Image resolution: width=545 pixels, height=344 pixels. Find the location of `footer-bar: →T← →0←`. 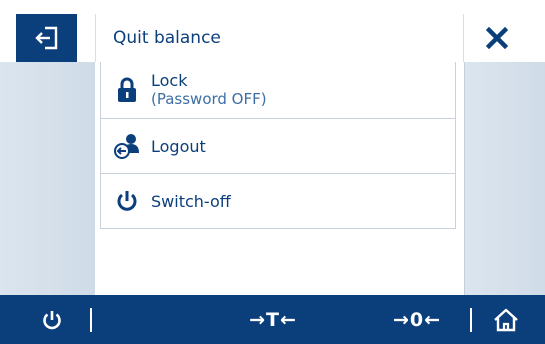

footer-bar: →T← →0← is located at coordinates (272, 319).